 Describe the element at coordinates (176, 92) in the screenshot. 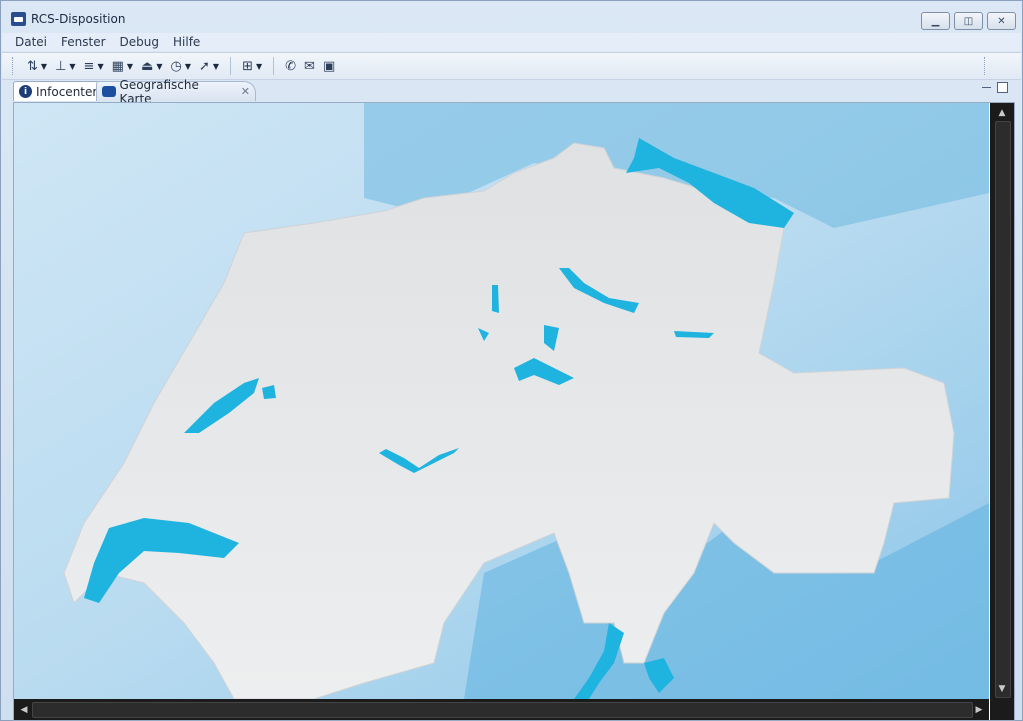

I see `tab-geografische-karte: Geografische Karte ✕` at that location.